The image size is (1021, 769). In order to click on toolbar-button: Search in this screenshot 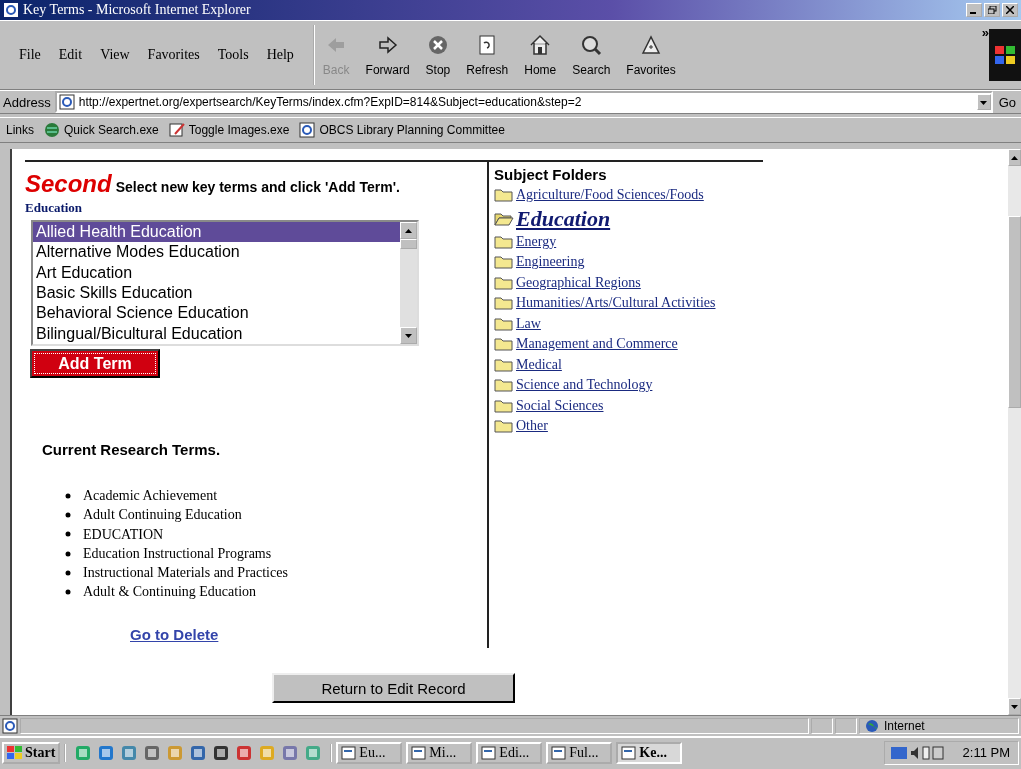, I will do `click(591, 55)`.